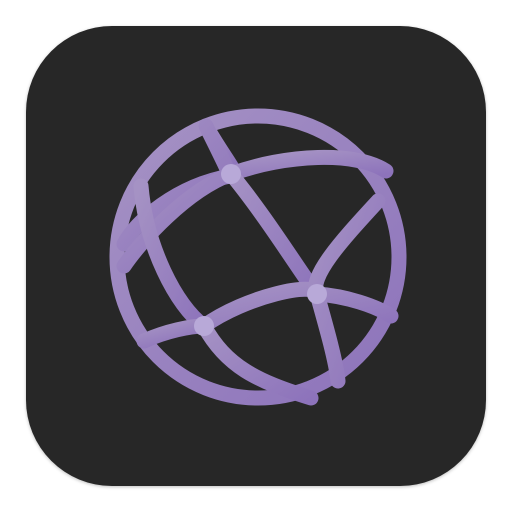 The height and width of the screenshot is (512, 512). Describe the element at coordinates (274, 234) in the screenshot. I see `globe-arc-inner-sweep` at that location.